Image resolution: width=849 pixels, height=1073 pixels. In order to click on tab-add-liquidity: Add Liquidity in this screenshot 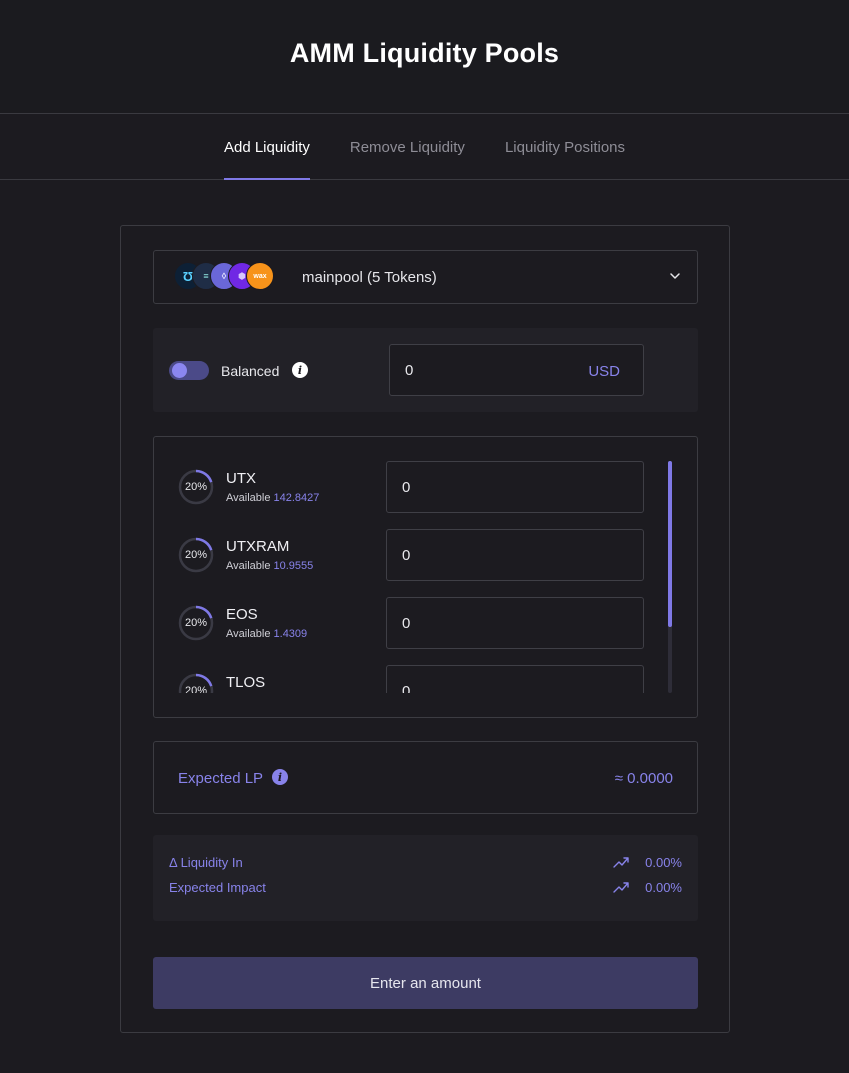, I will do `click(266, 147)`.